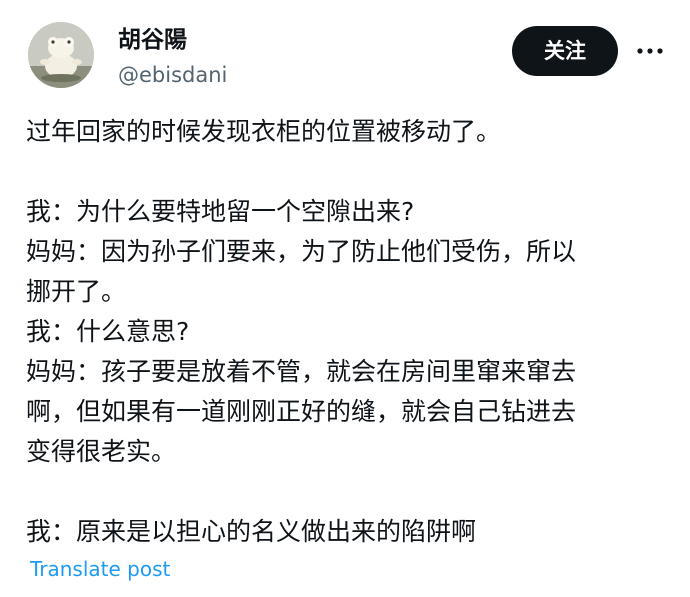  I want to click on post-text-line: 妈妈：孩子要是放着不管，就会在房间里窜来窜去, so click(301, 371).